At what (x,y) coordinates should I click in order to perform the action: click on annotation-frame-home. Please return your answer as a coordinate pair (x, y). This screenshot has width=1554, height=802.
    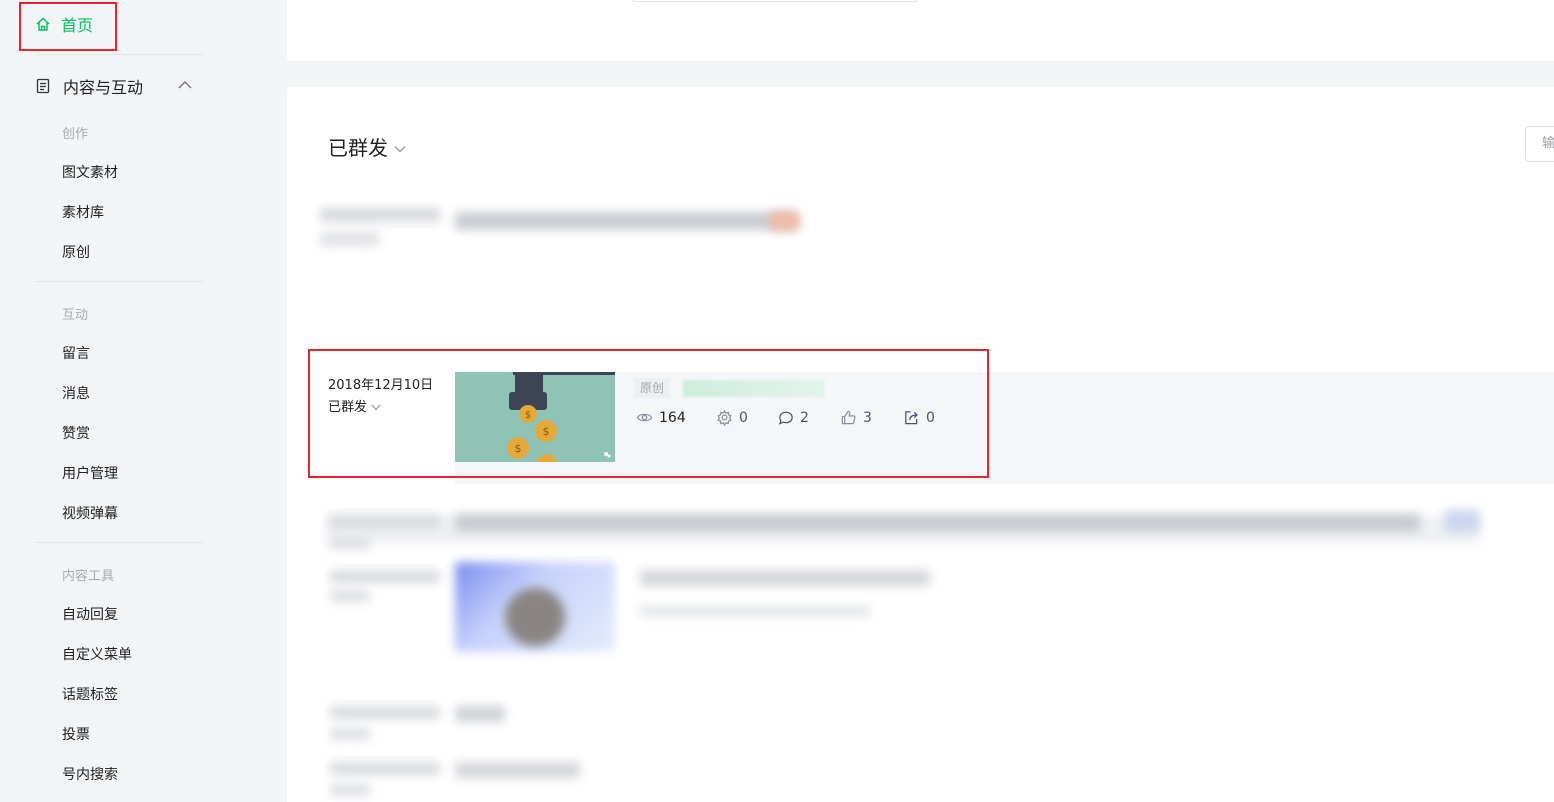
    Looking at the image, I should click on (68, 26).